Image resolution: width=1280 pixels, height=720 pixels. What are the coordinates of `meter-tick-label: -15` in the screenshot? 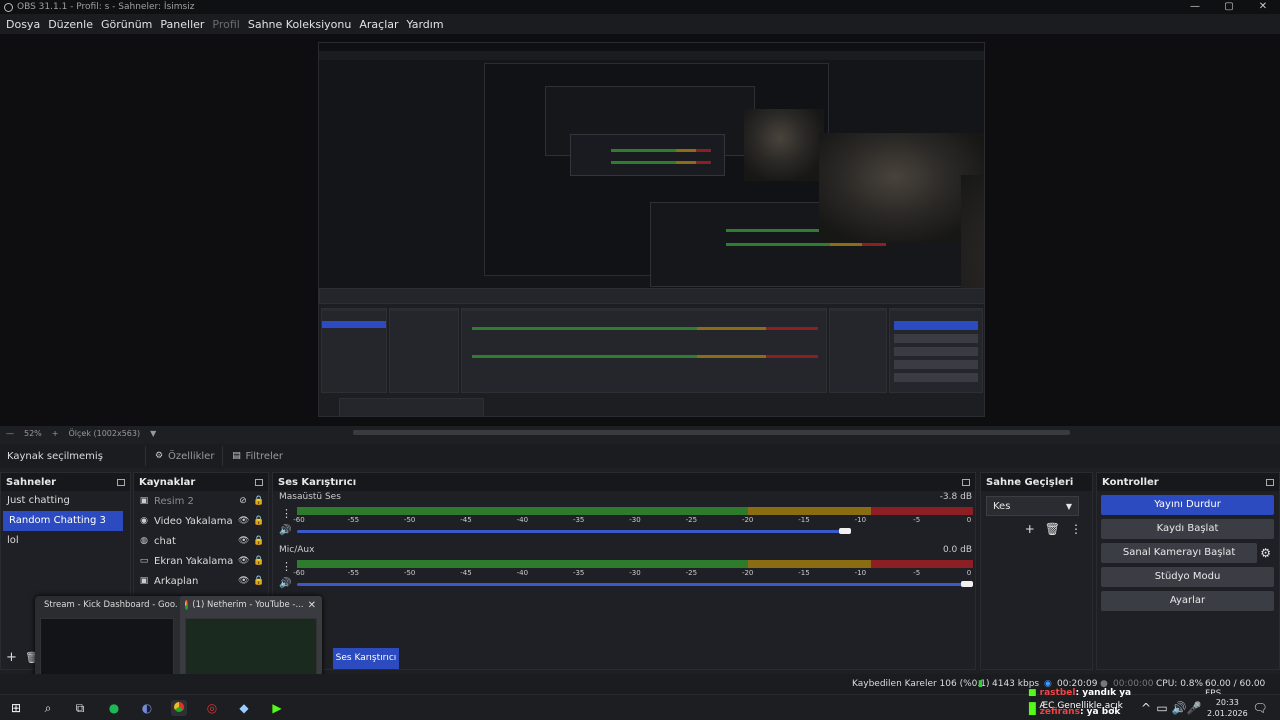 It's located at (804, 573).